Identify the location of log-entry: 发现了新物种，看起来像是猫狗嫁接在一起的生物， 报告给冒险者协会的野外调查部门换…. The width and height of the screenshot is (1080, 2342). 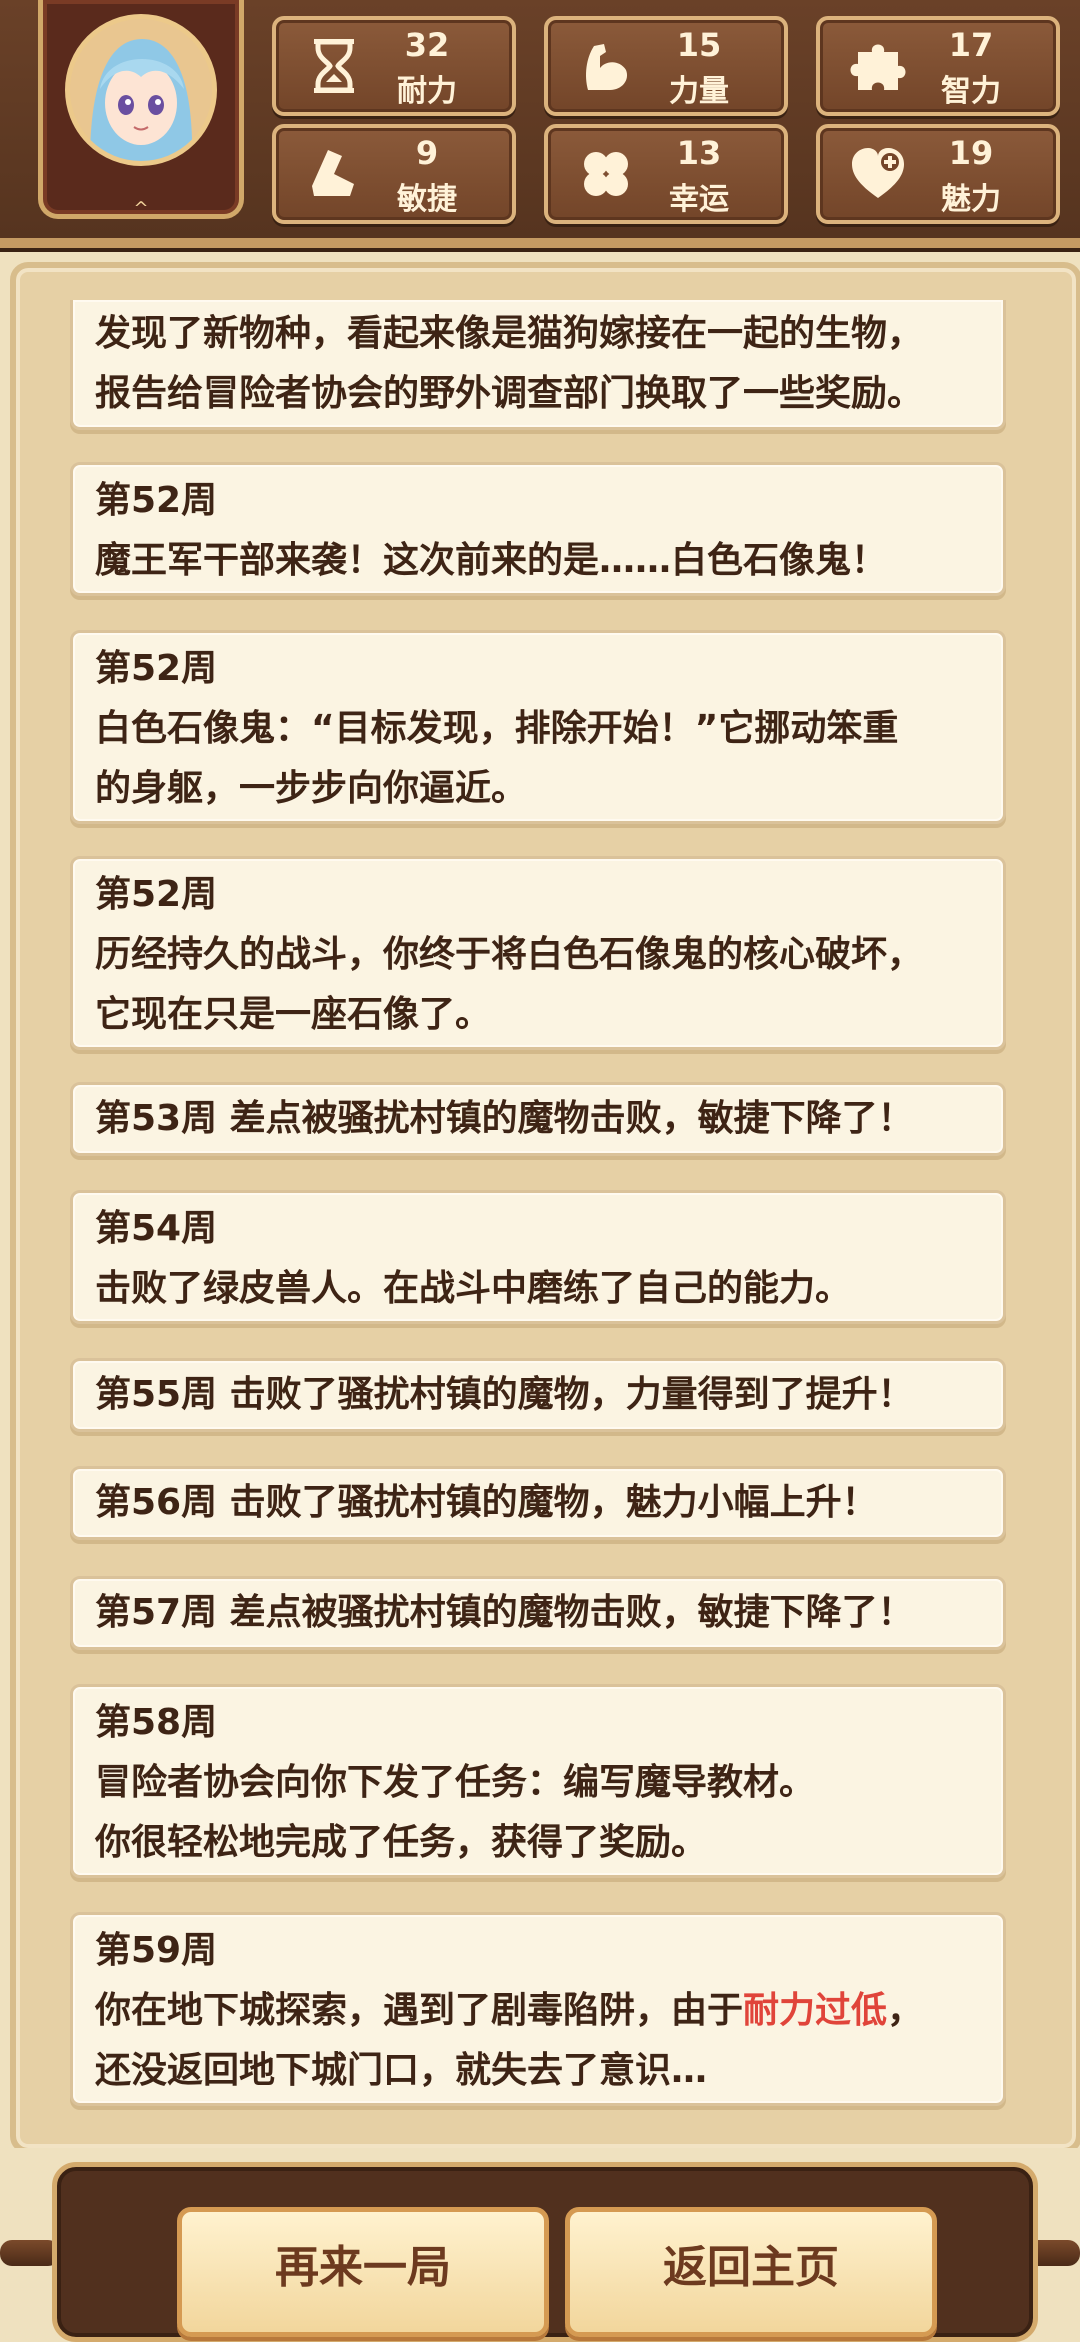
(538, 365).